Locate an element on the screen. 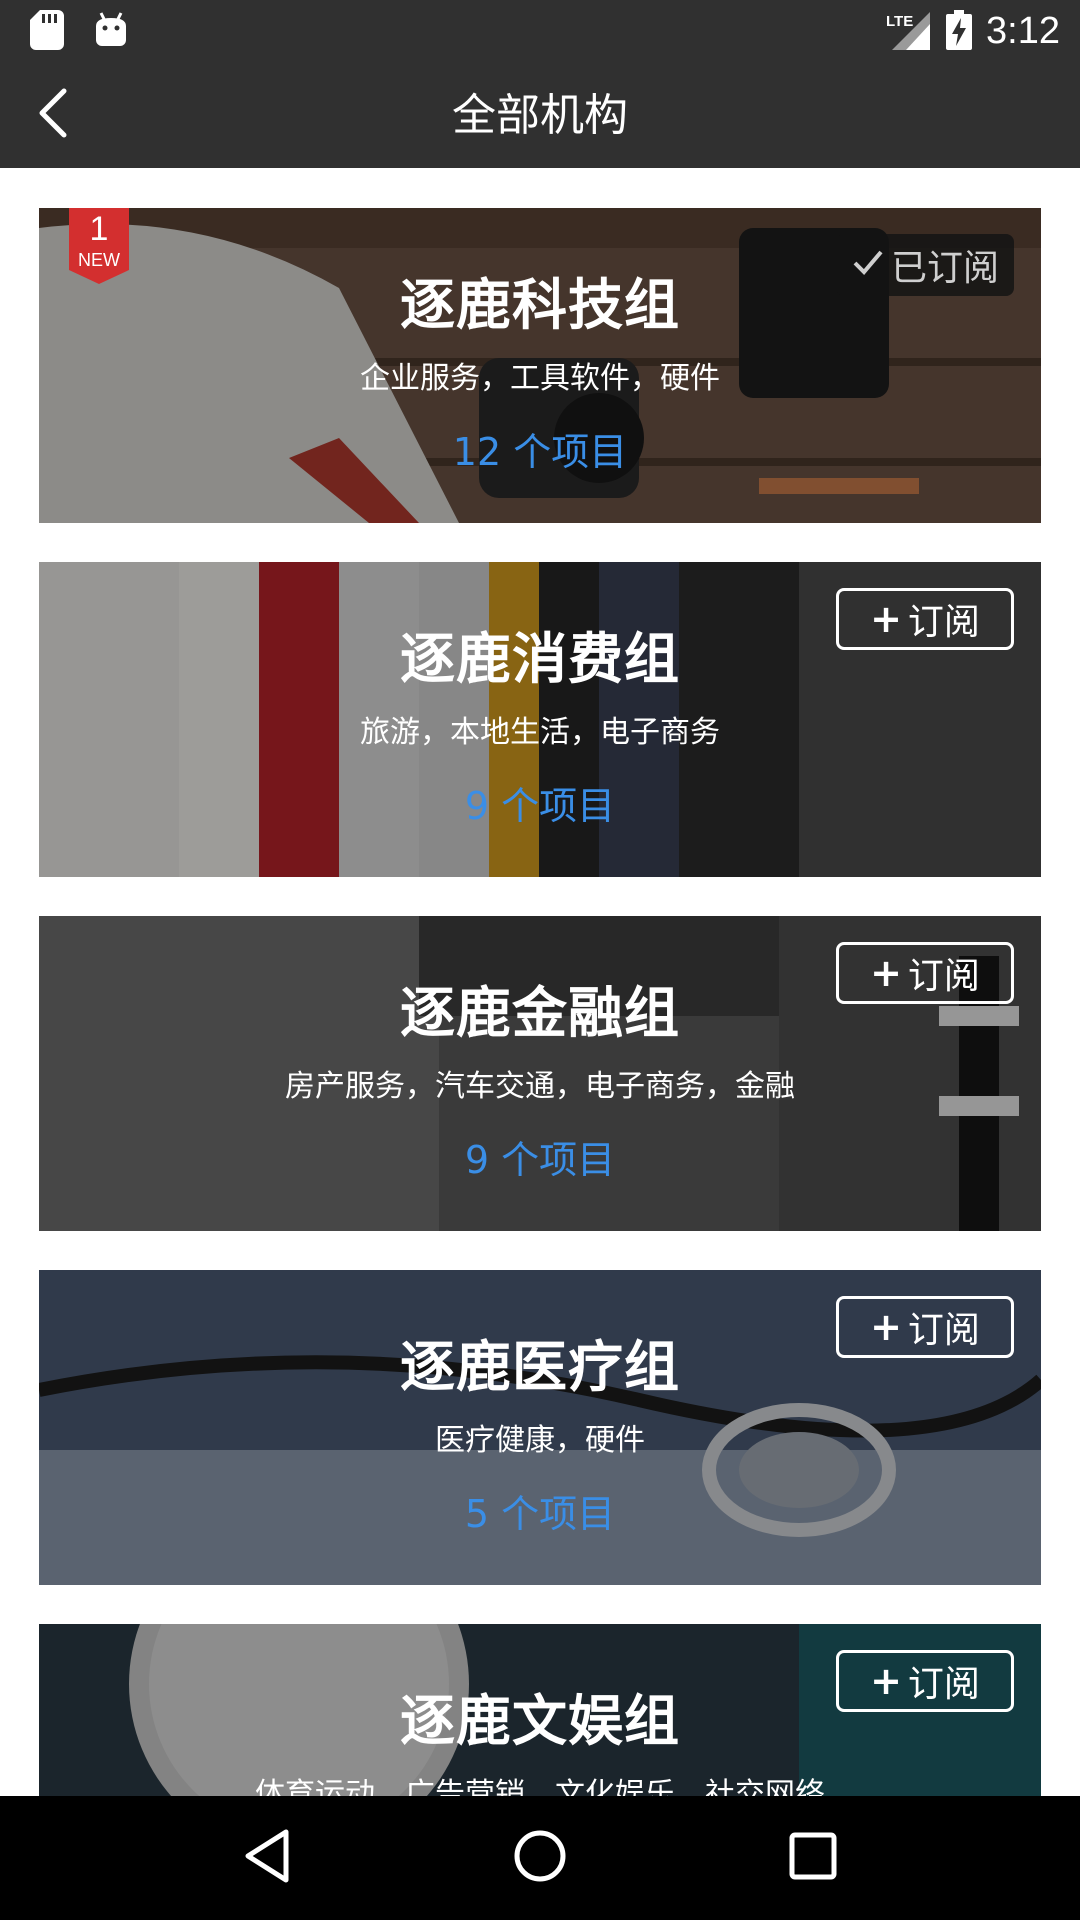  svg-text: LTE is located at coordinates (899, 21).